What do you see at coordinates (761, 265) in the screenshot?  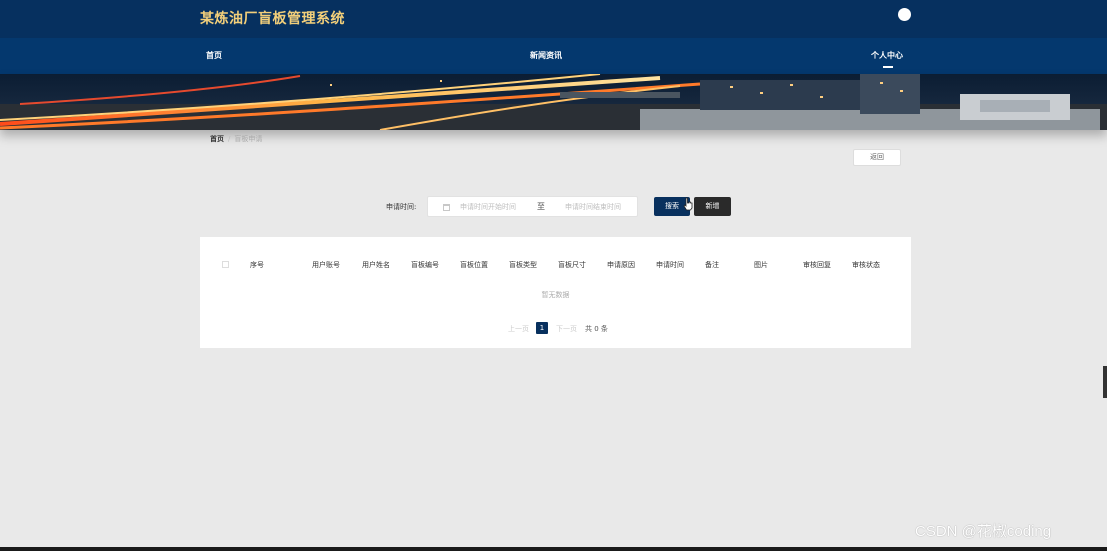 I see `column-header: 图片` at bounding box center [761, 265].